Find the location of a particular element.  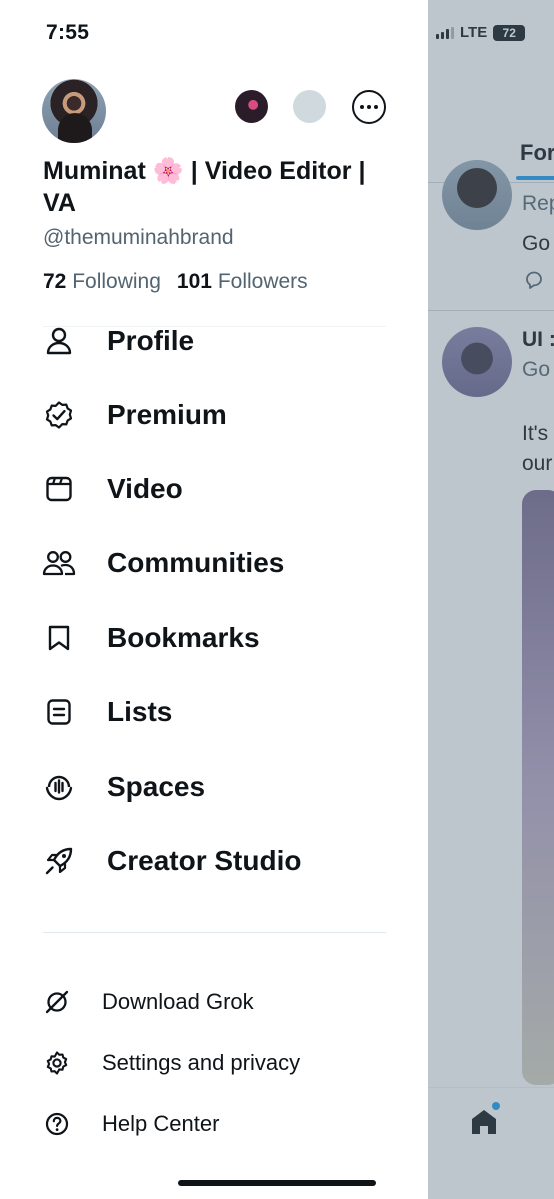

followers-count: 101 is located at coordinates (194, 281).